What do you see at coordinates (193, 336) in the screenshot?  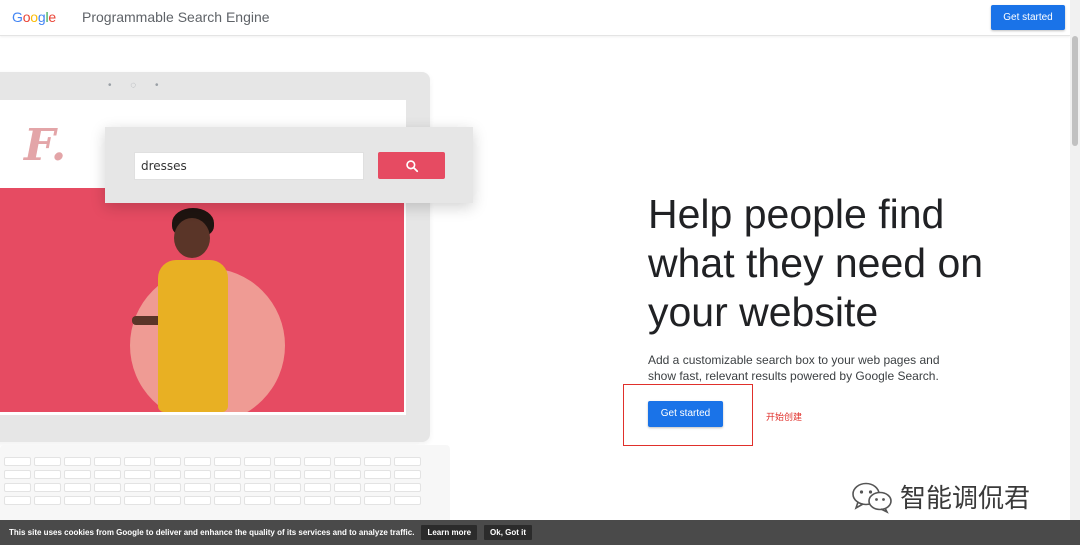 I see `person-yellow-dress` at bounding box center [193, 336].